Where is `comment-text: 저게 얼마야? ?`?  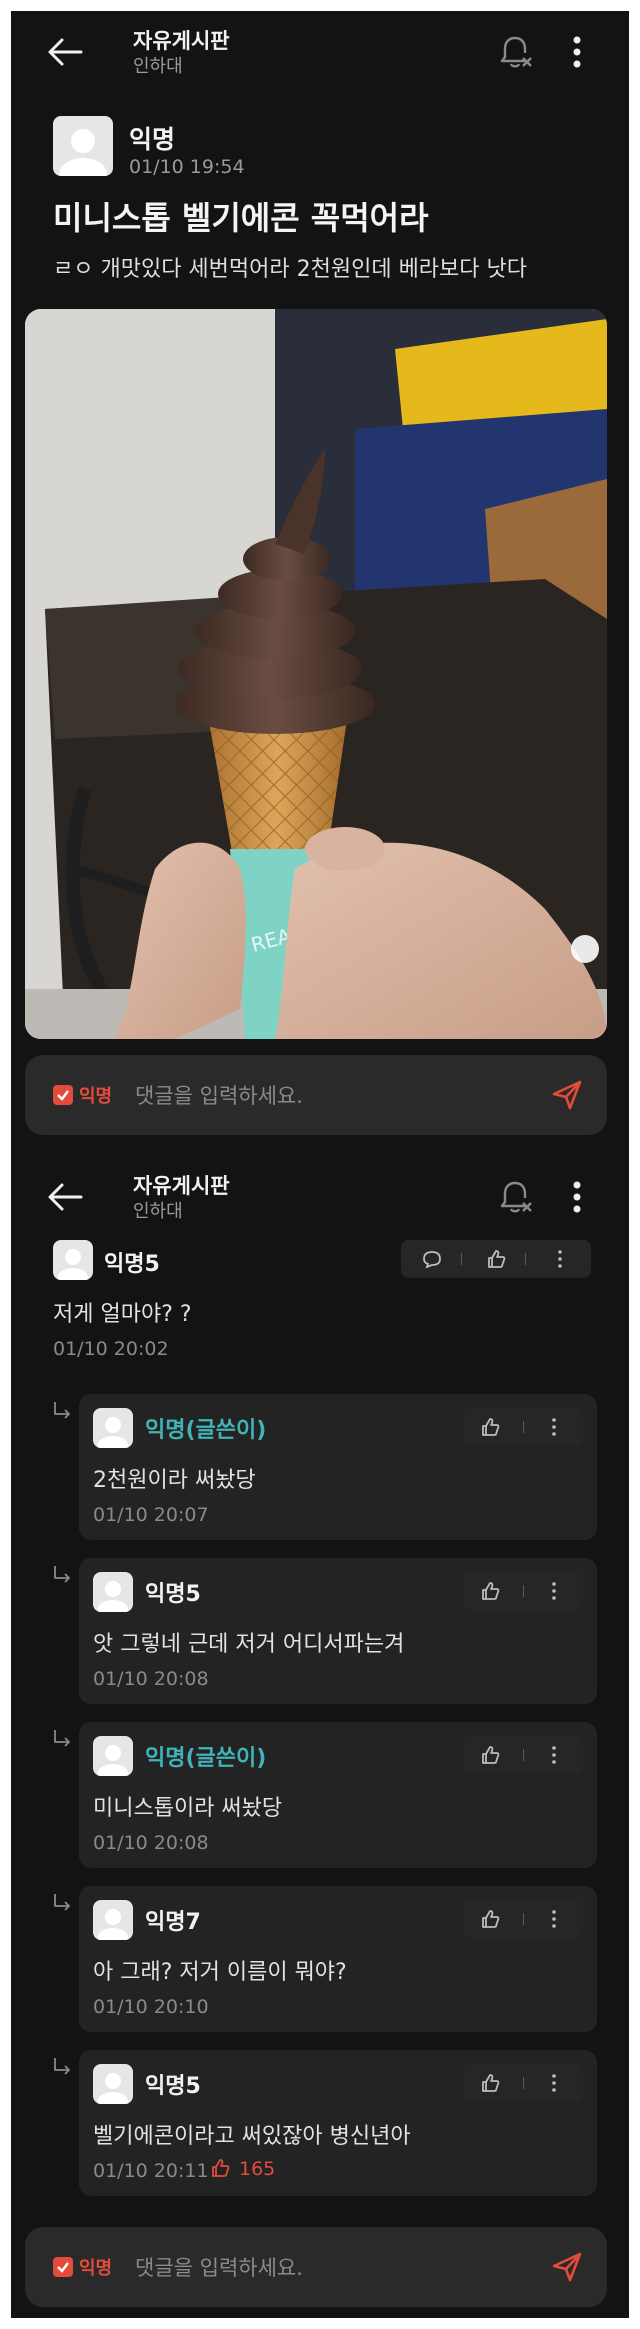
comment-text: 저게 얼마야? ? is located at coordinates (122, 1314).